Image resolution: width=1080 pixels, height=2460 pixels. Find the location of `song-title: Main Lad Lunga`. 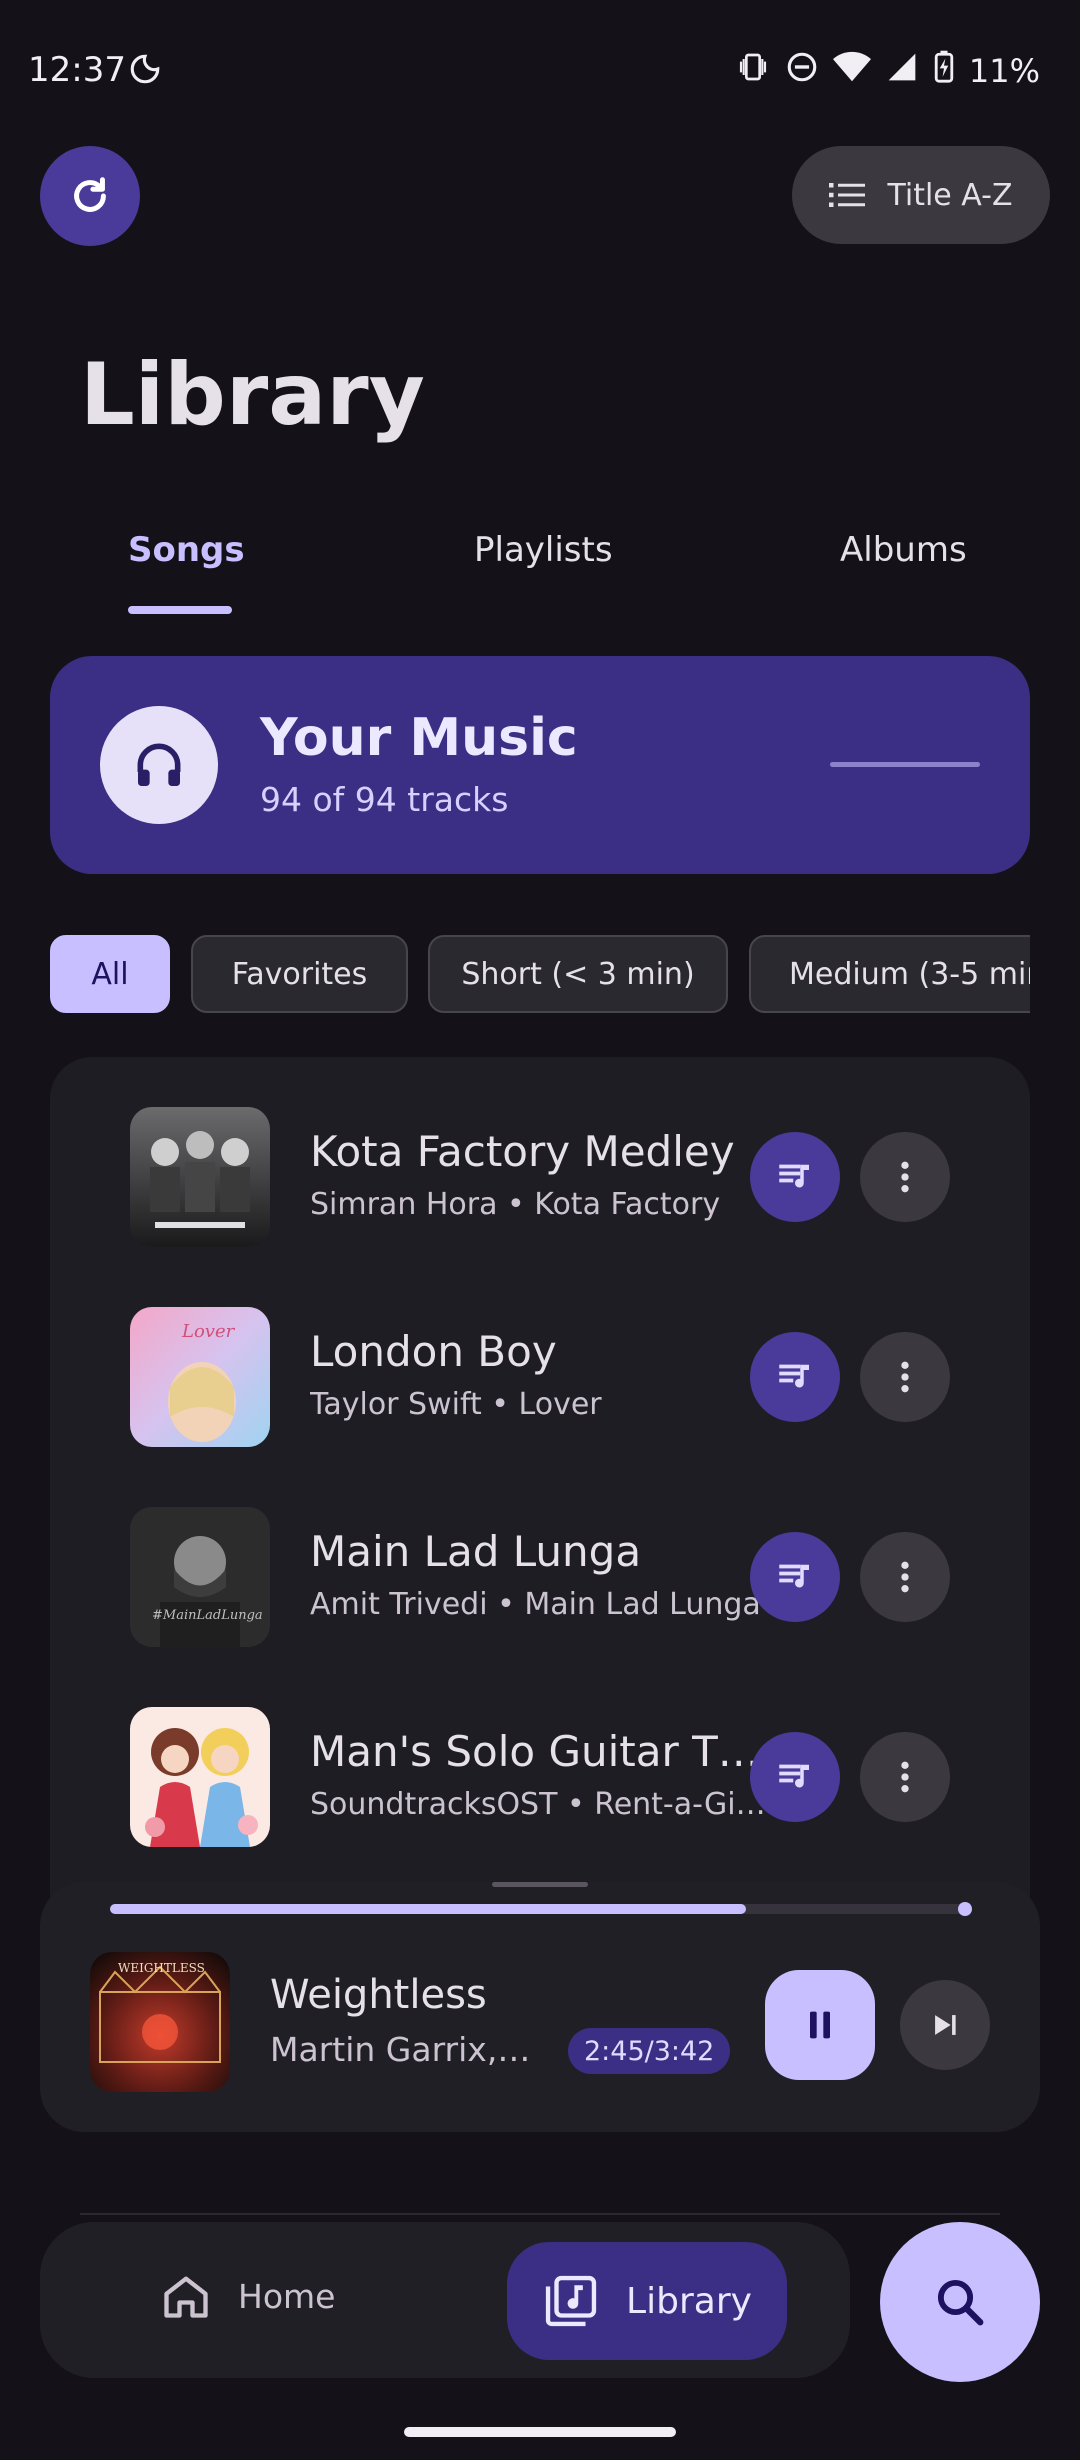

song-title: Main Lad Lunga is located at coordinates (476, 1551).